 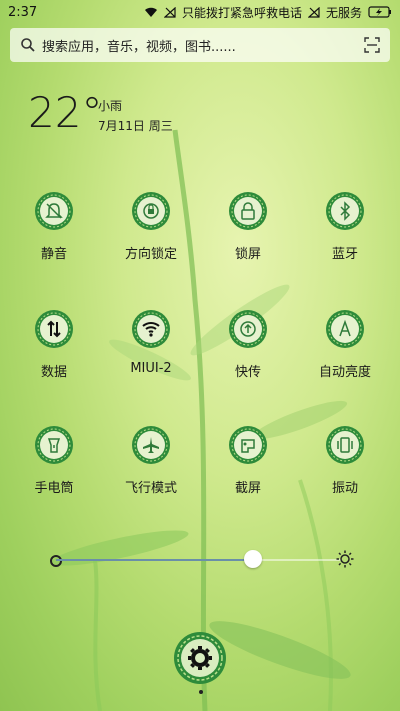 What do you see at coordinates (248, 211) in the screenshot?
I see `lock-icon` at bounding box center [248, 211].